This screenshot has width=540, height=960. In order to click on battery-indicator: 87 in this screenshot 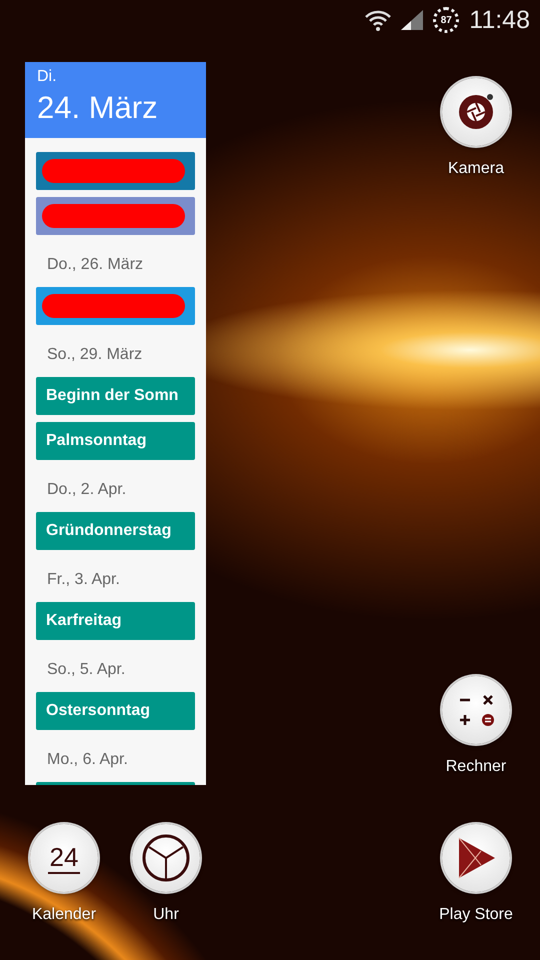, I will do `click(446, 20)`.